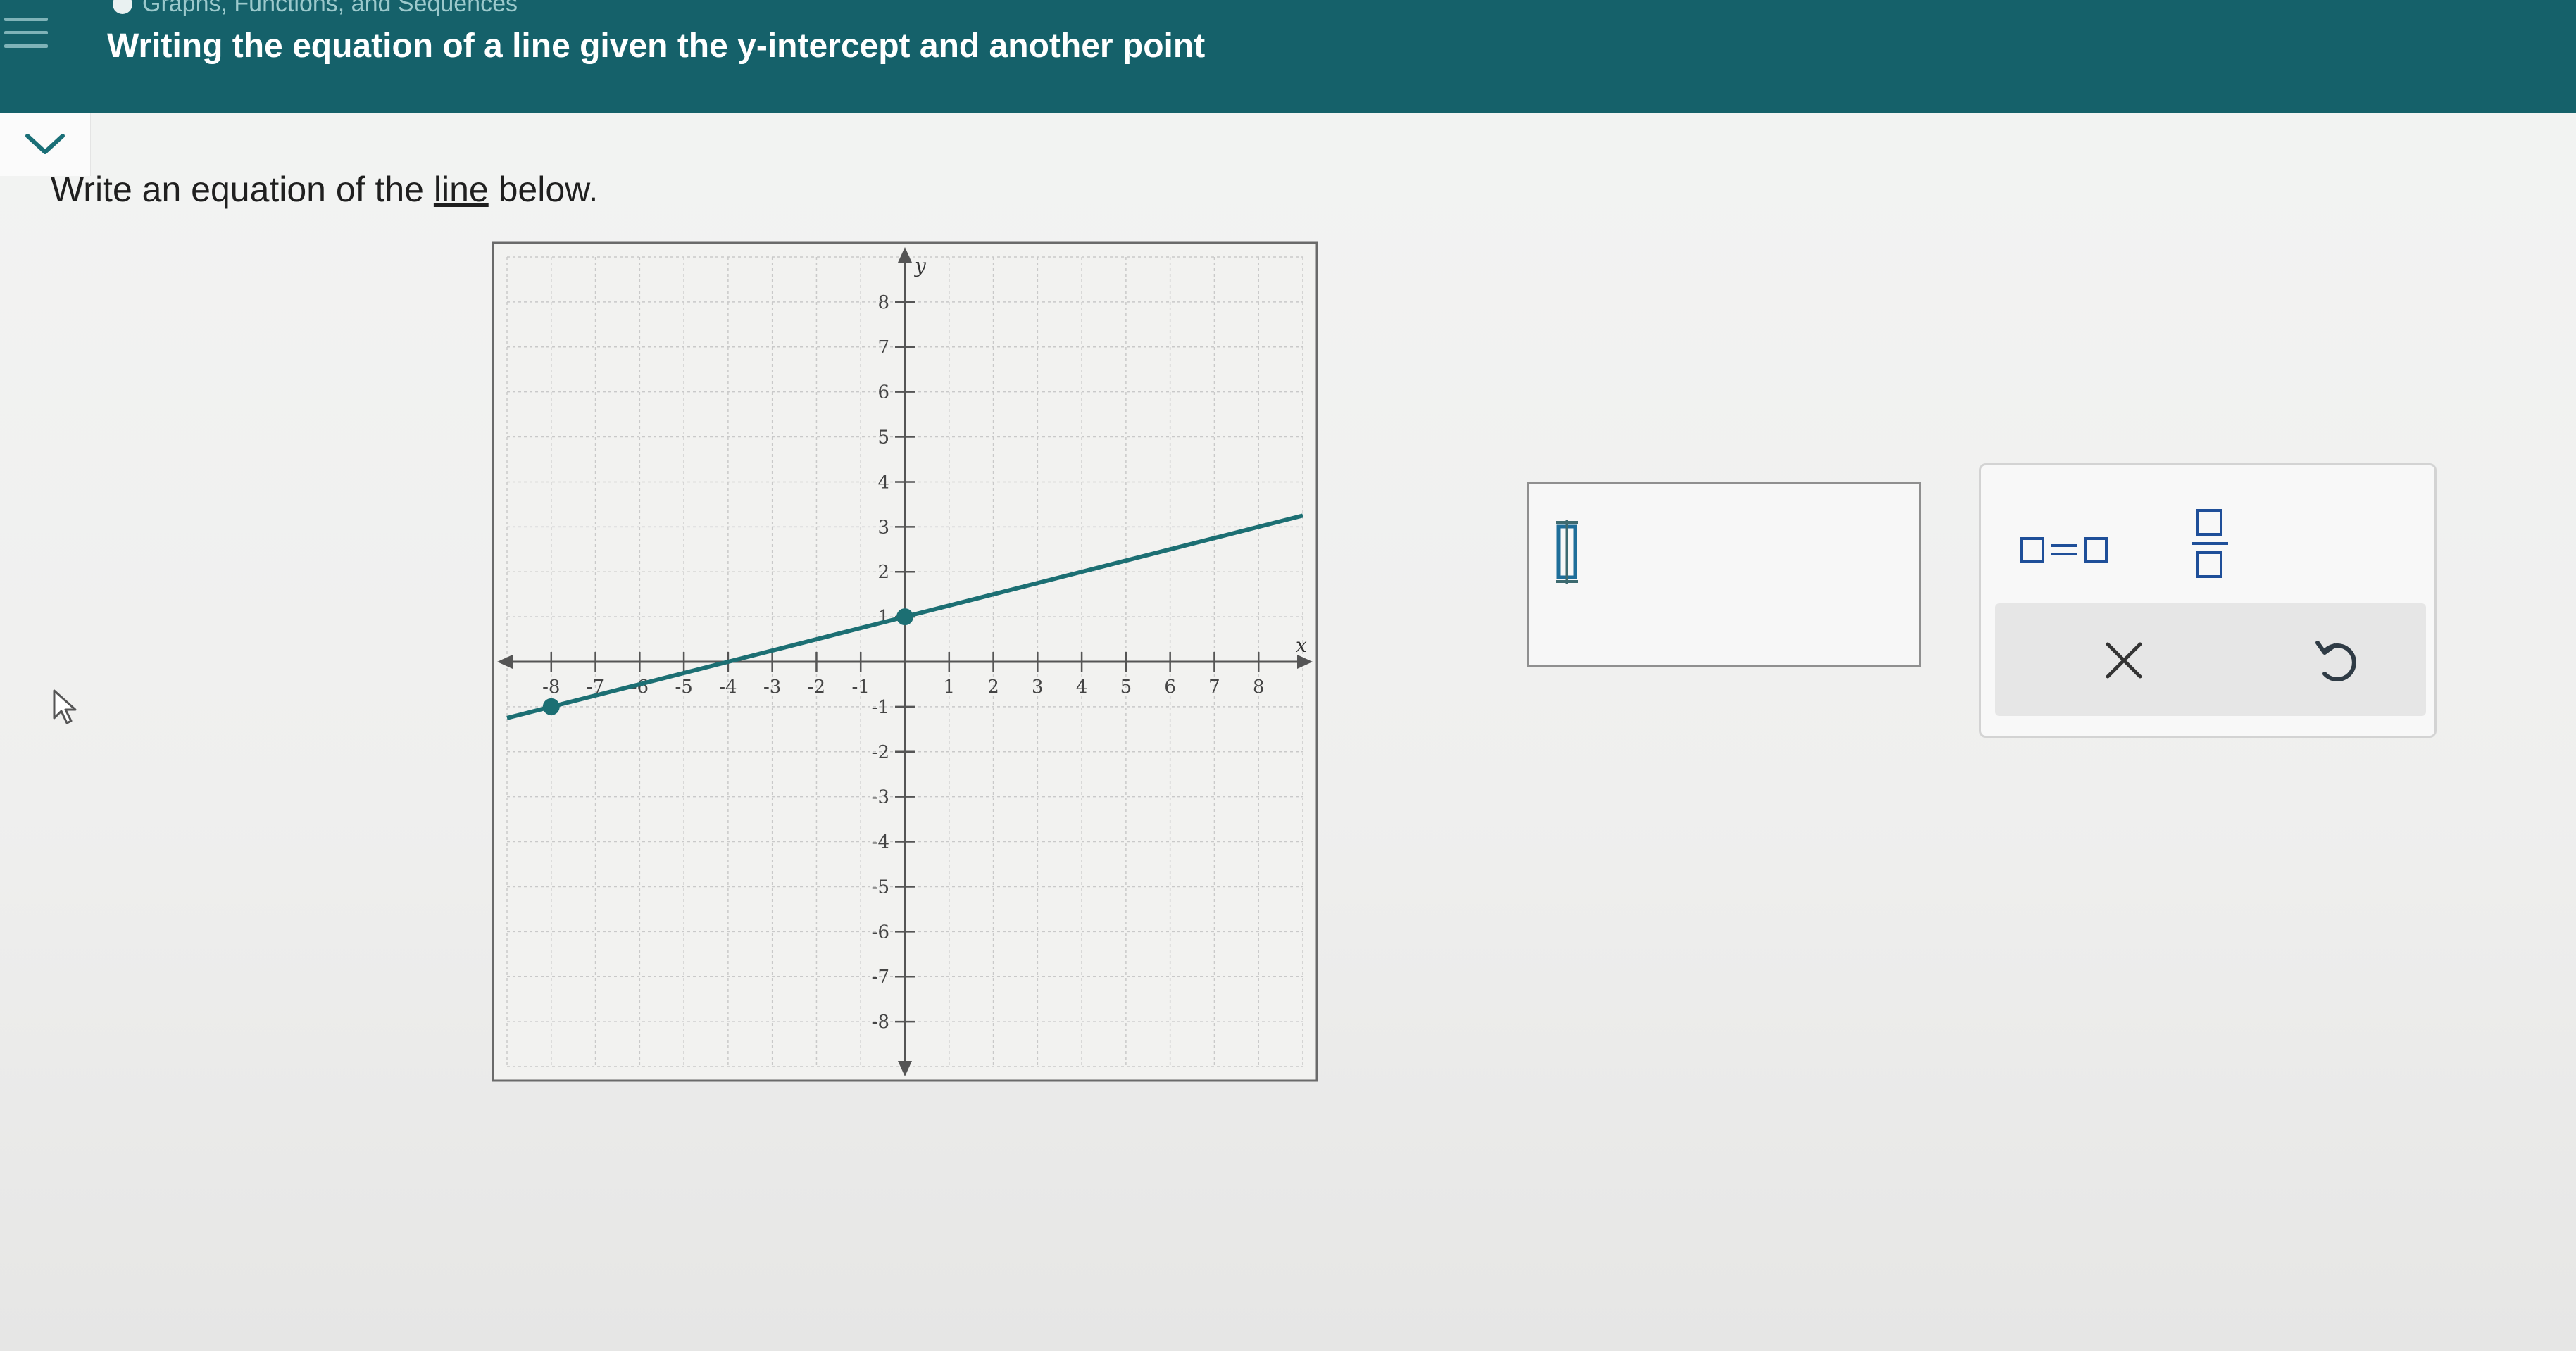  What do you see at coordinates (728, 687) in the screenshot?
I see `x-tick-label: -4` at bounding box center [728, 687].